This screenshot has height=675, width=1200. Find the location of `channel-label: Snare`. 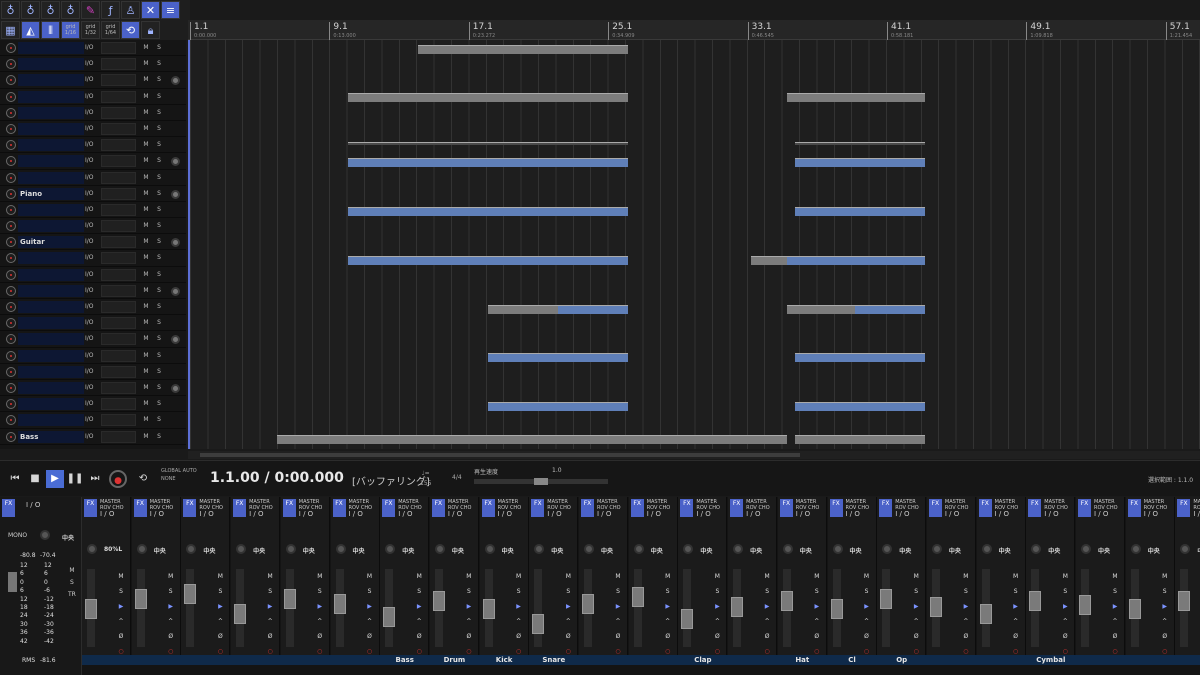

channel-label: Snare is located at coordinates (553, 660).